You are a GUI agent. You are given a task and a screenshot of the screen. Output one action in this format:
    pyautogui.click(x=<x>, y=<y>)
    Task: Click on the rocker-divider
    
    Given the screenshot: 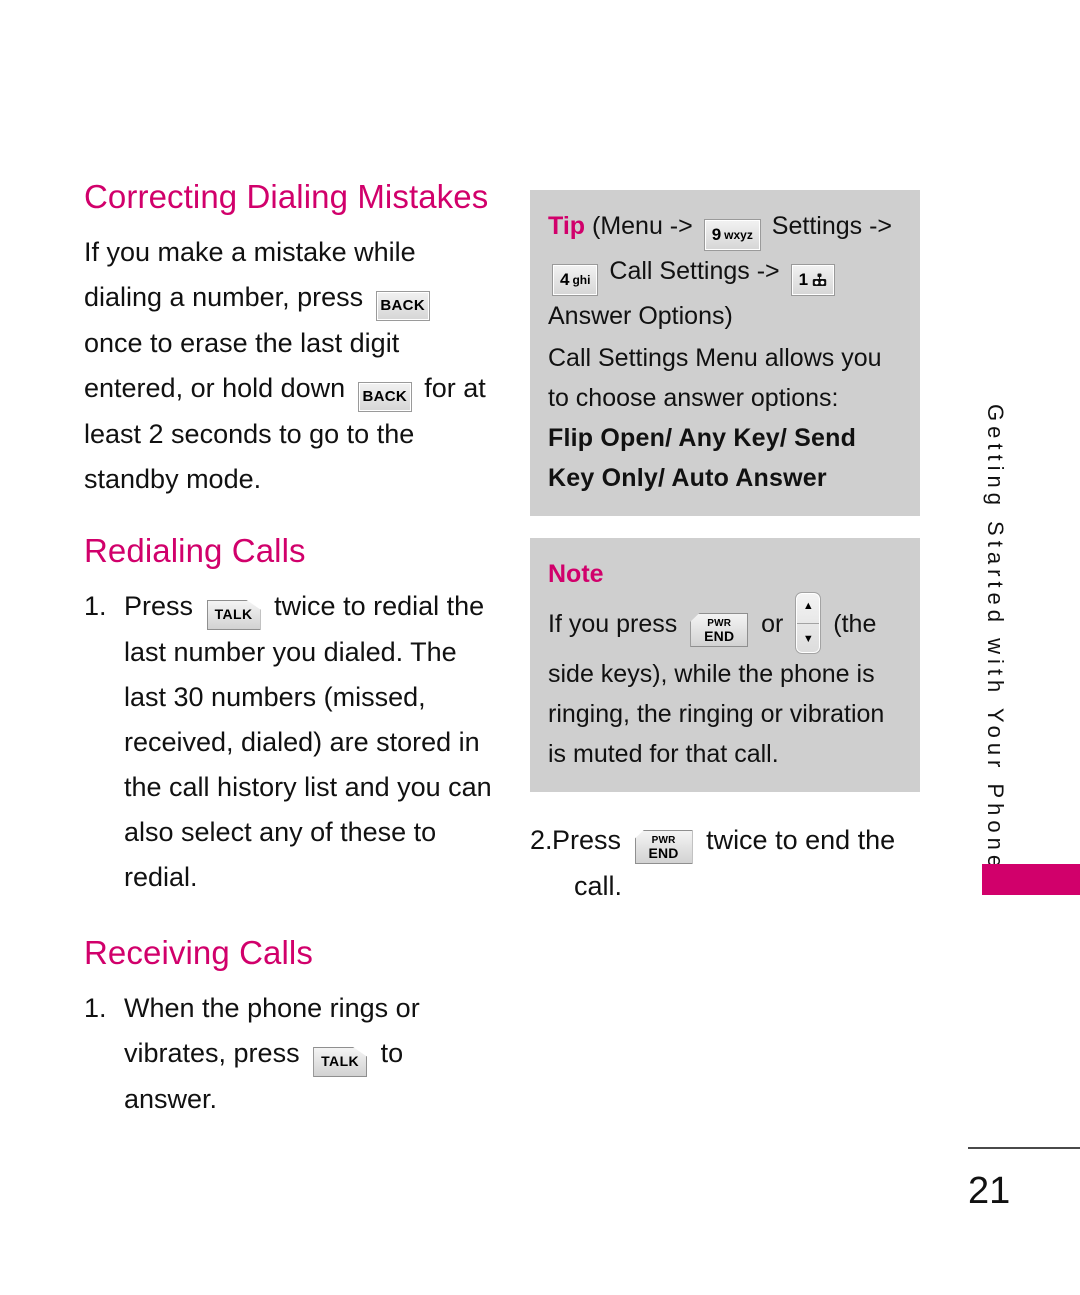 What is the action you would take?
    pyautogui.click(x=808, y=623)
    